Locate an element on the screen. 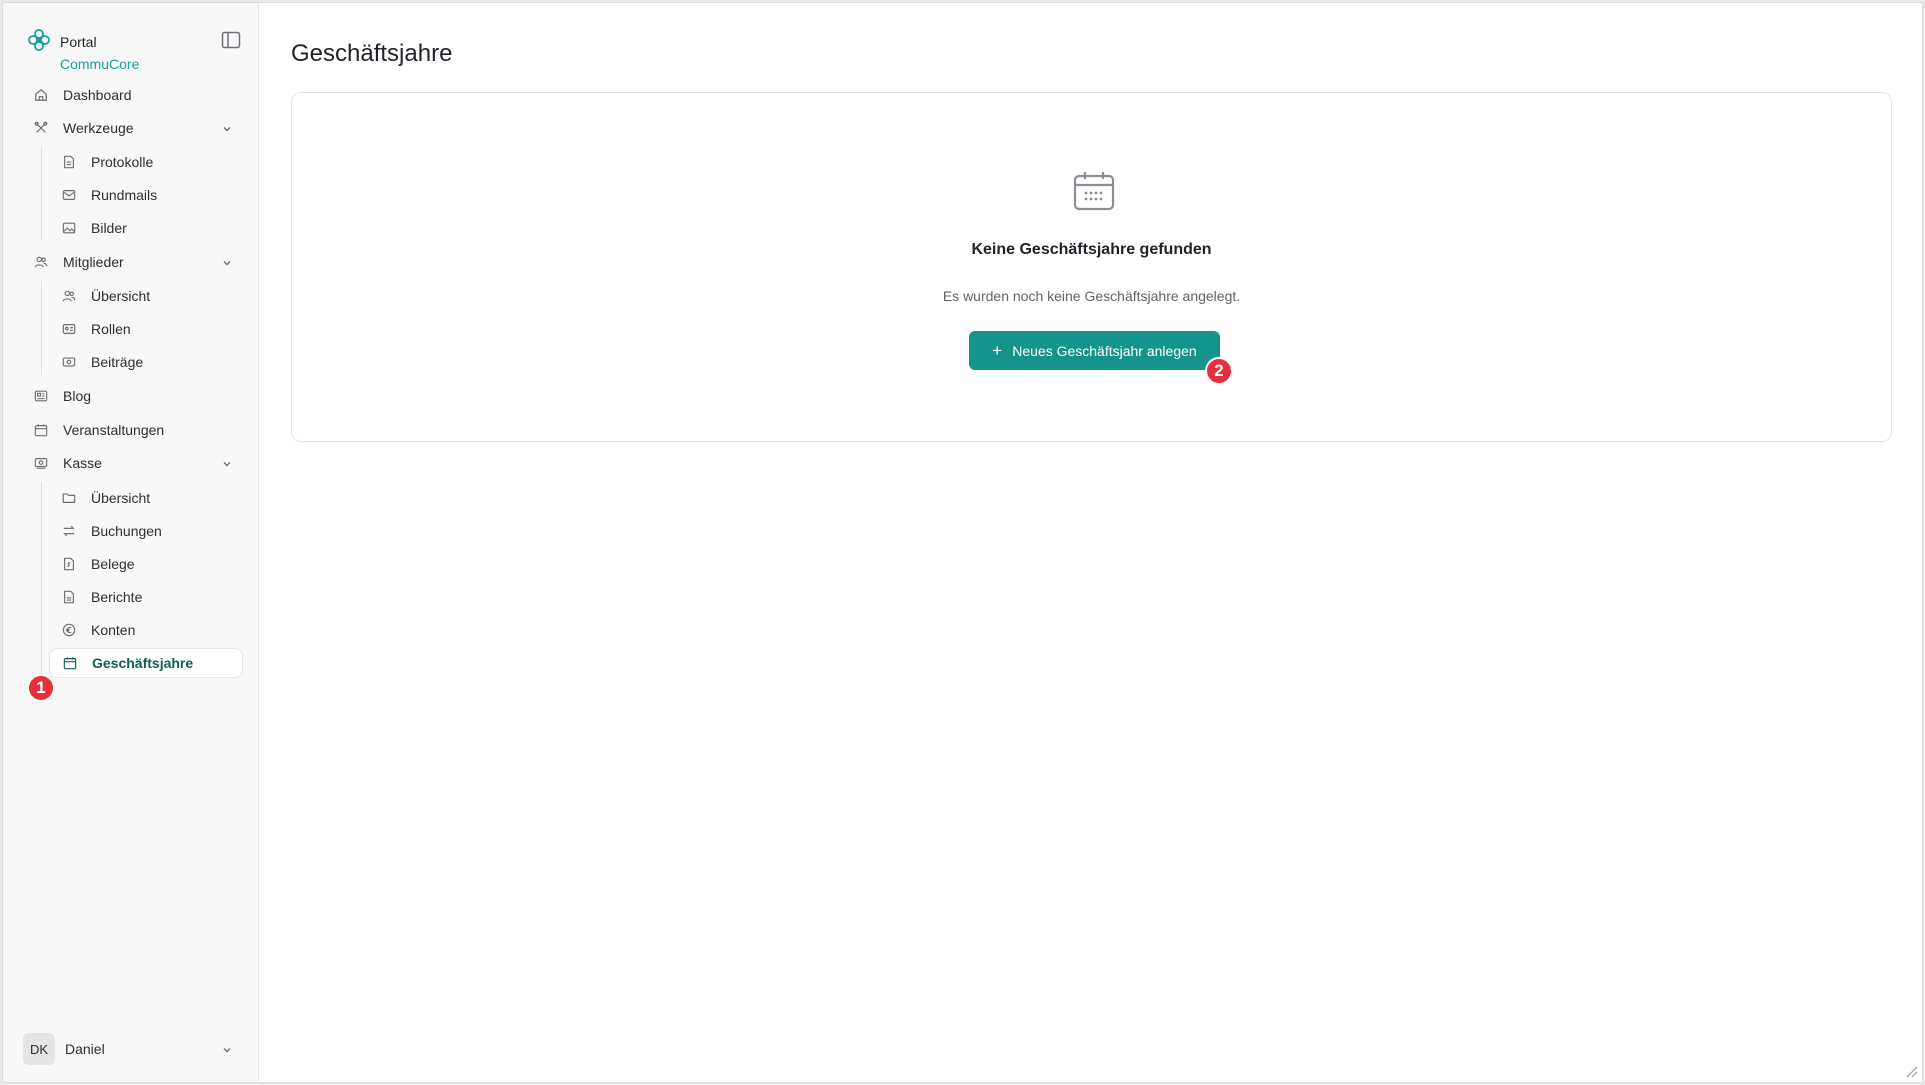 The image size is (1925, 1085). sidebar-toggle-icon is located at coordinates (231, 40).